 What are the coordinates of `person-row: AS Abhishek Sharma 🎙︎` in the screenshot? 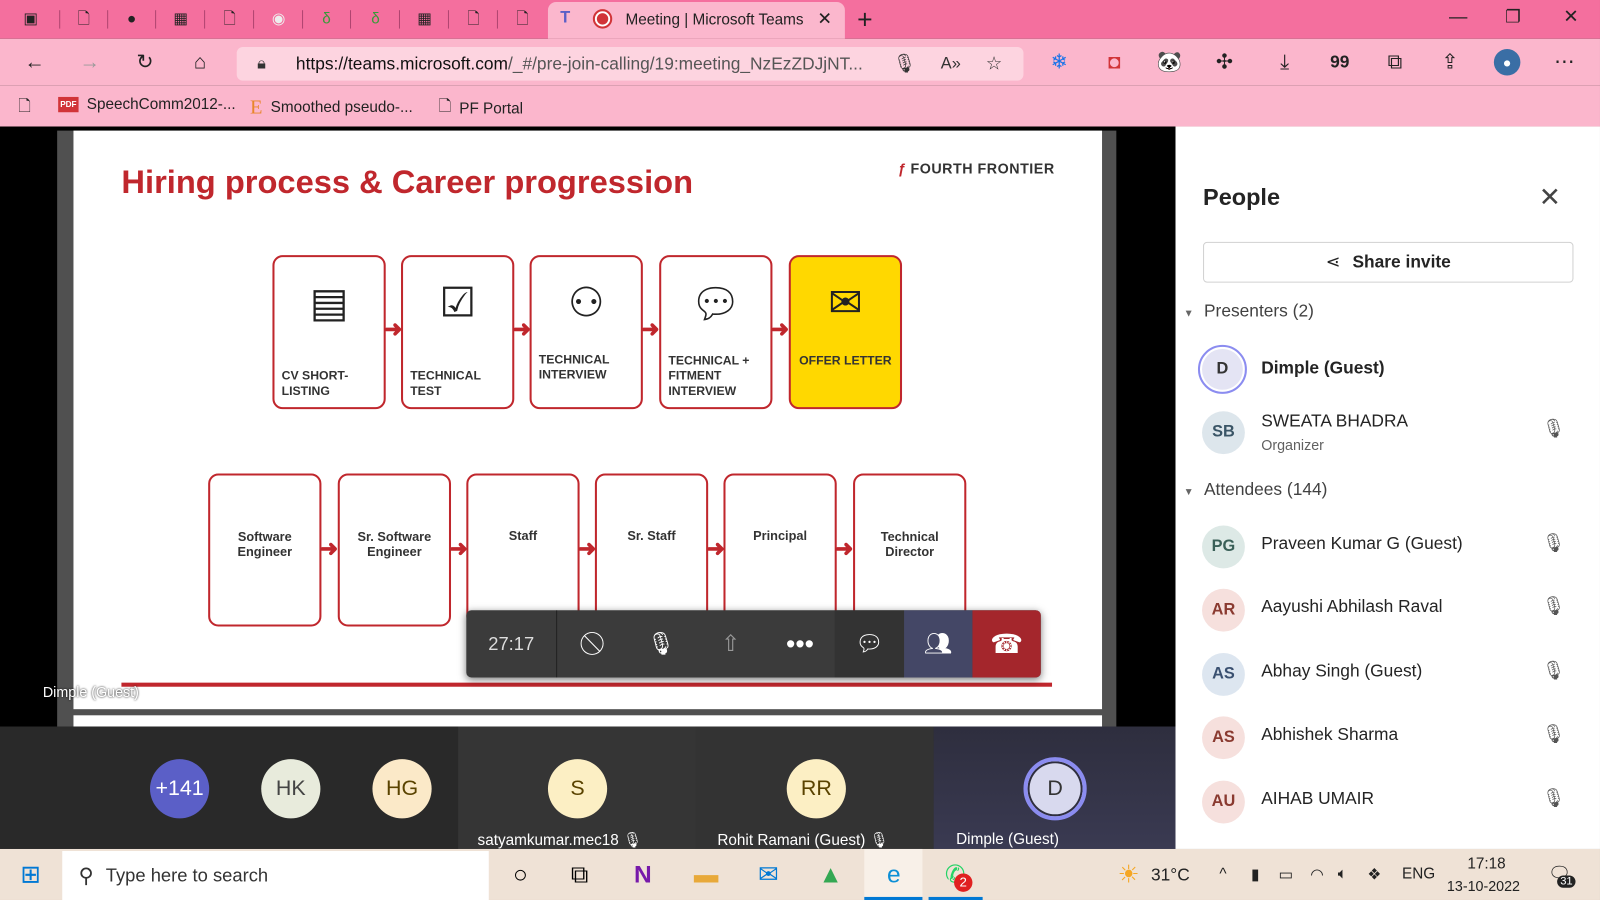 It's located at (1391, 736).